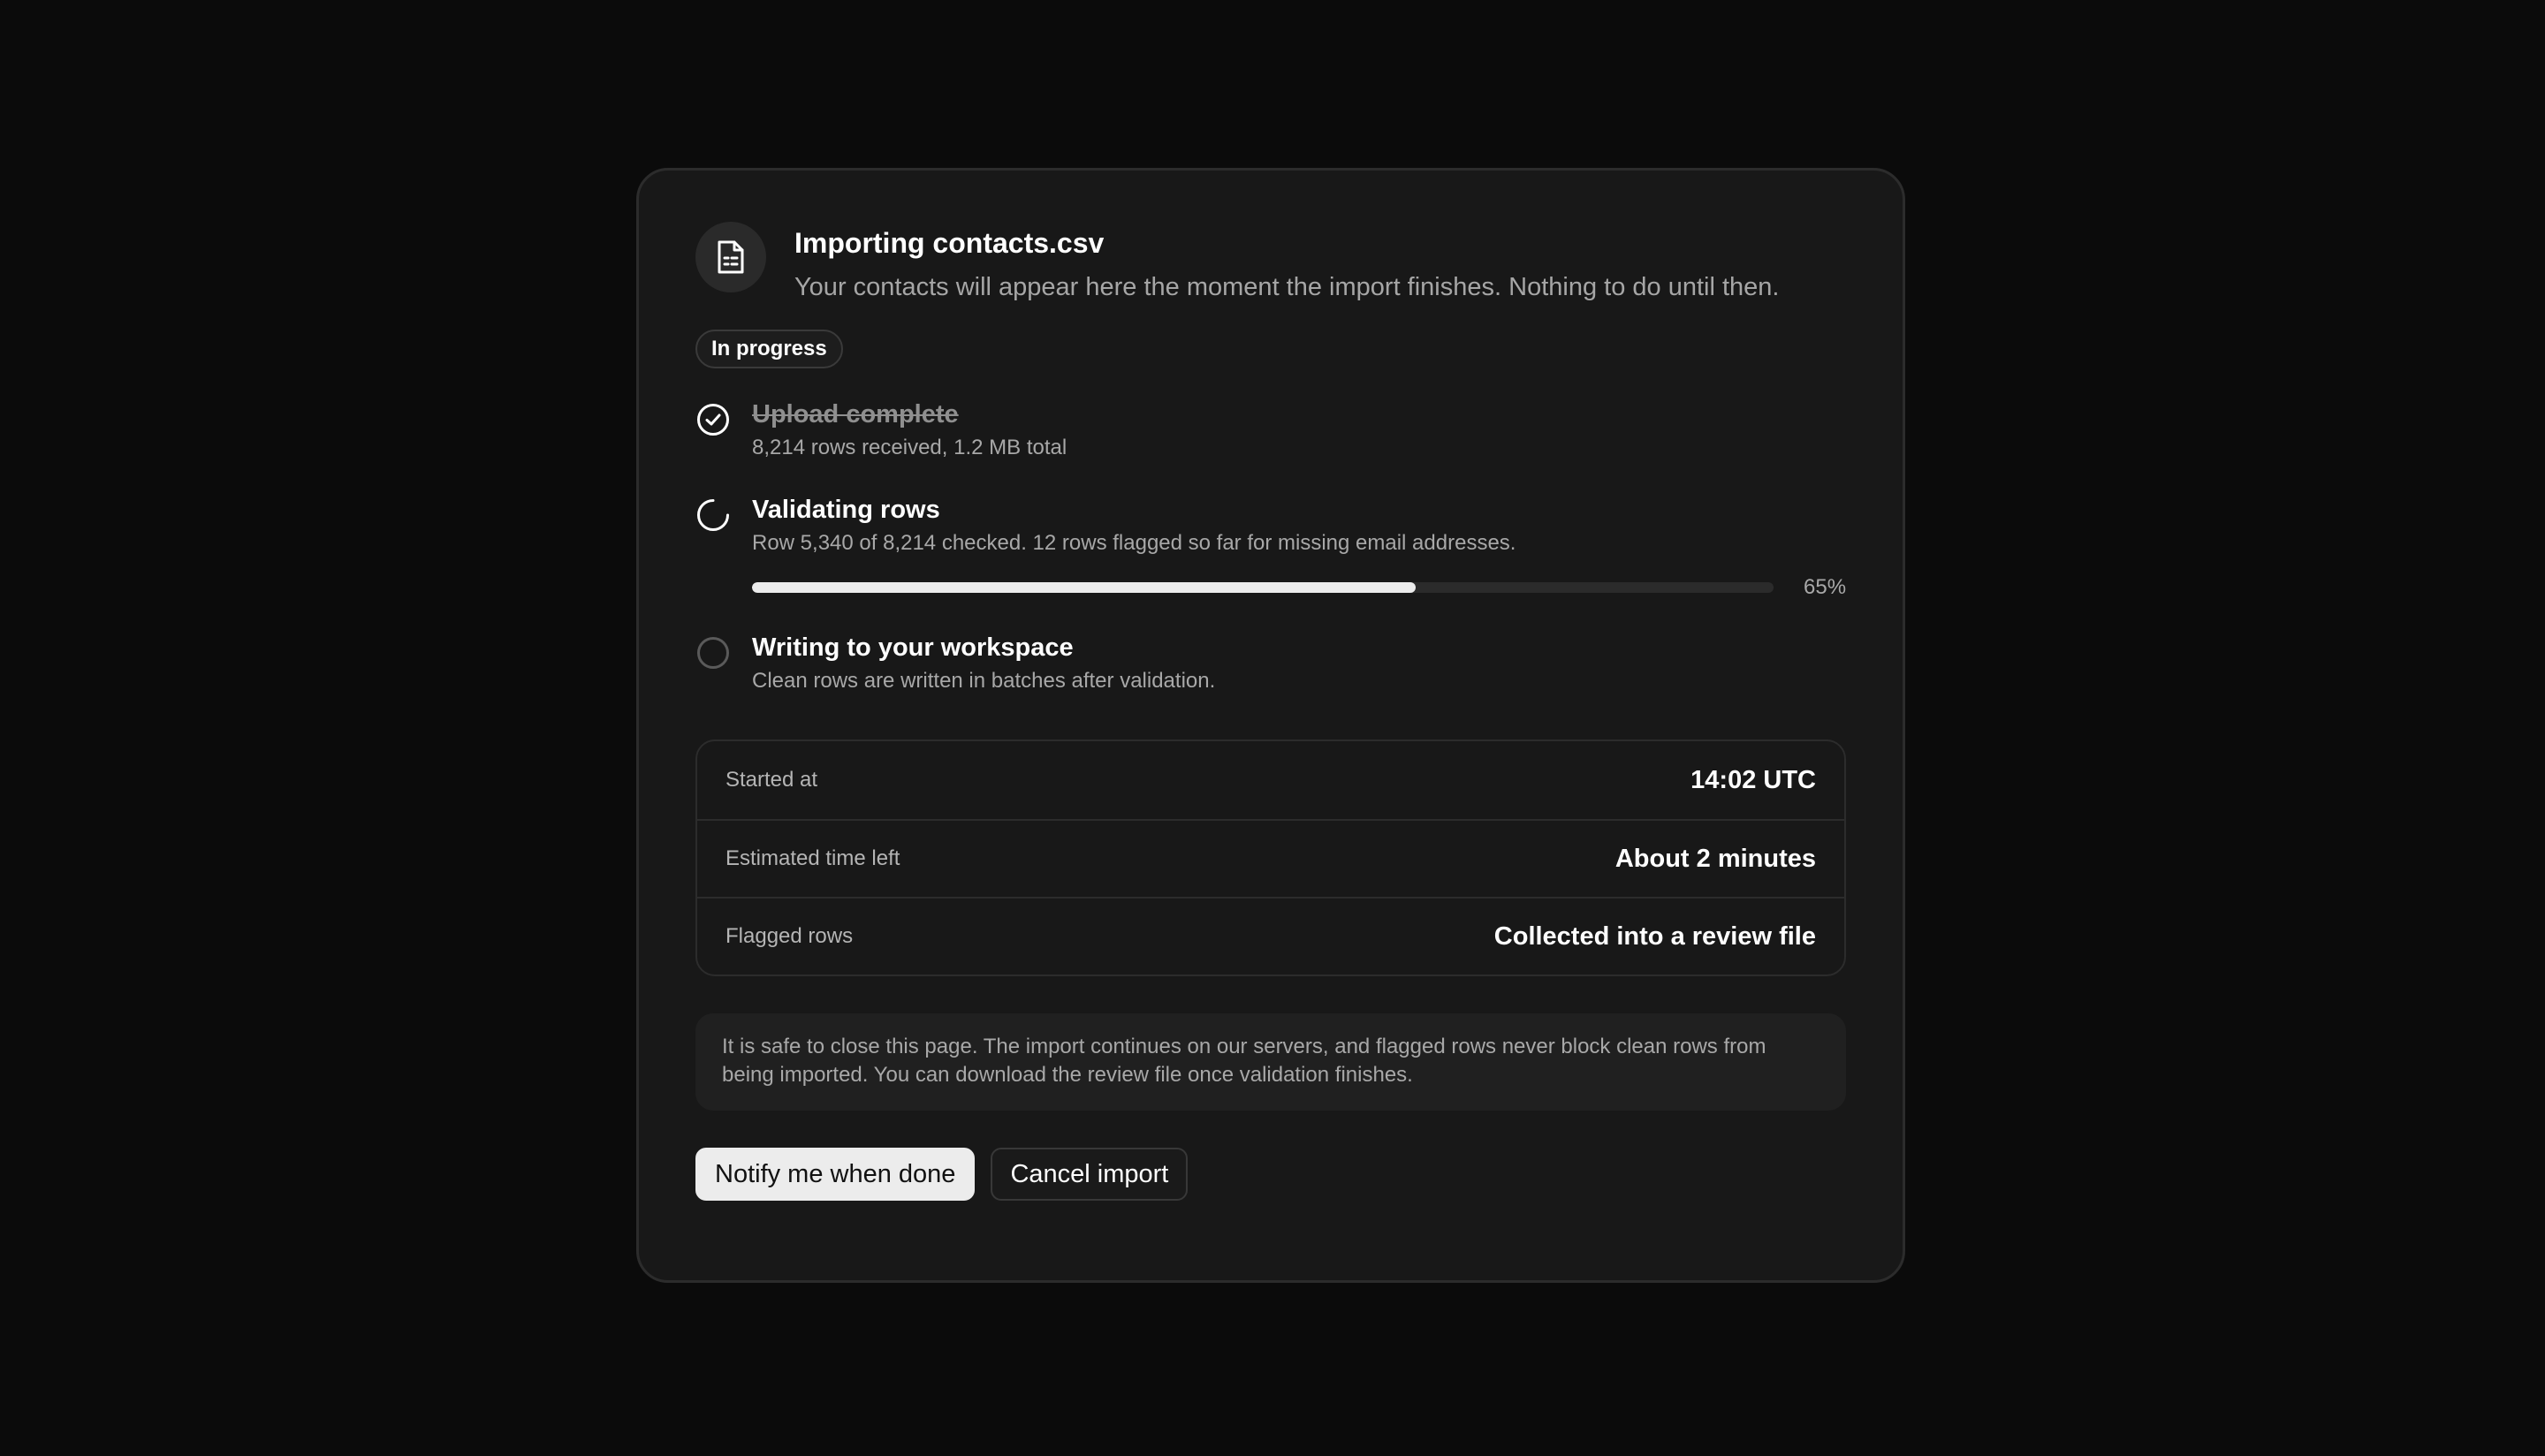  I want to click on detail-label: Flagged rows, so click(790, 936).